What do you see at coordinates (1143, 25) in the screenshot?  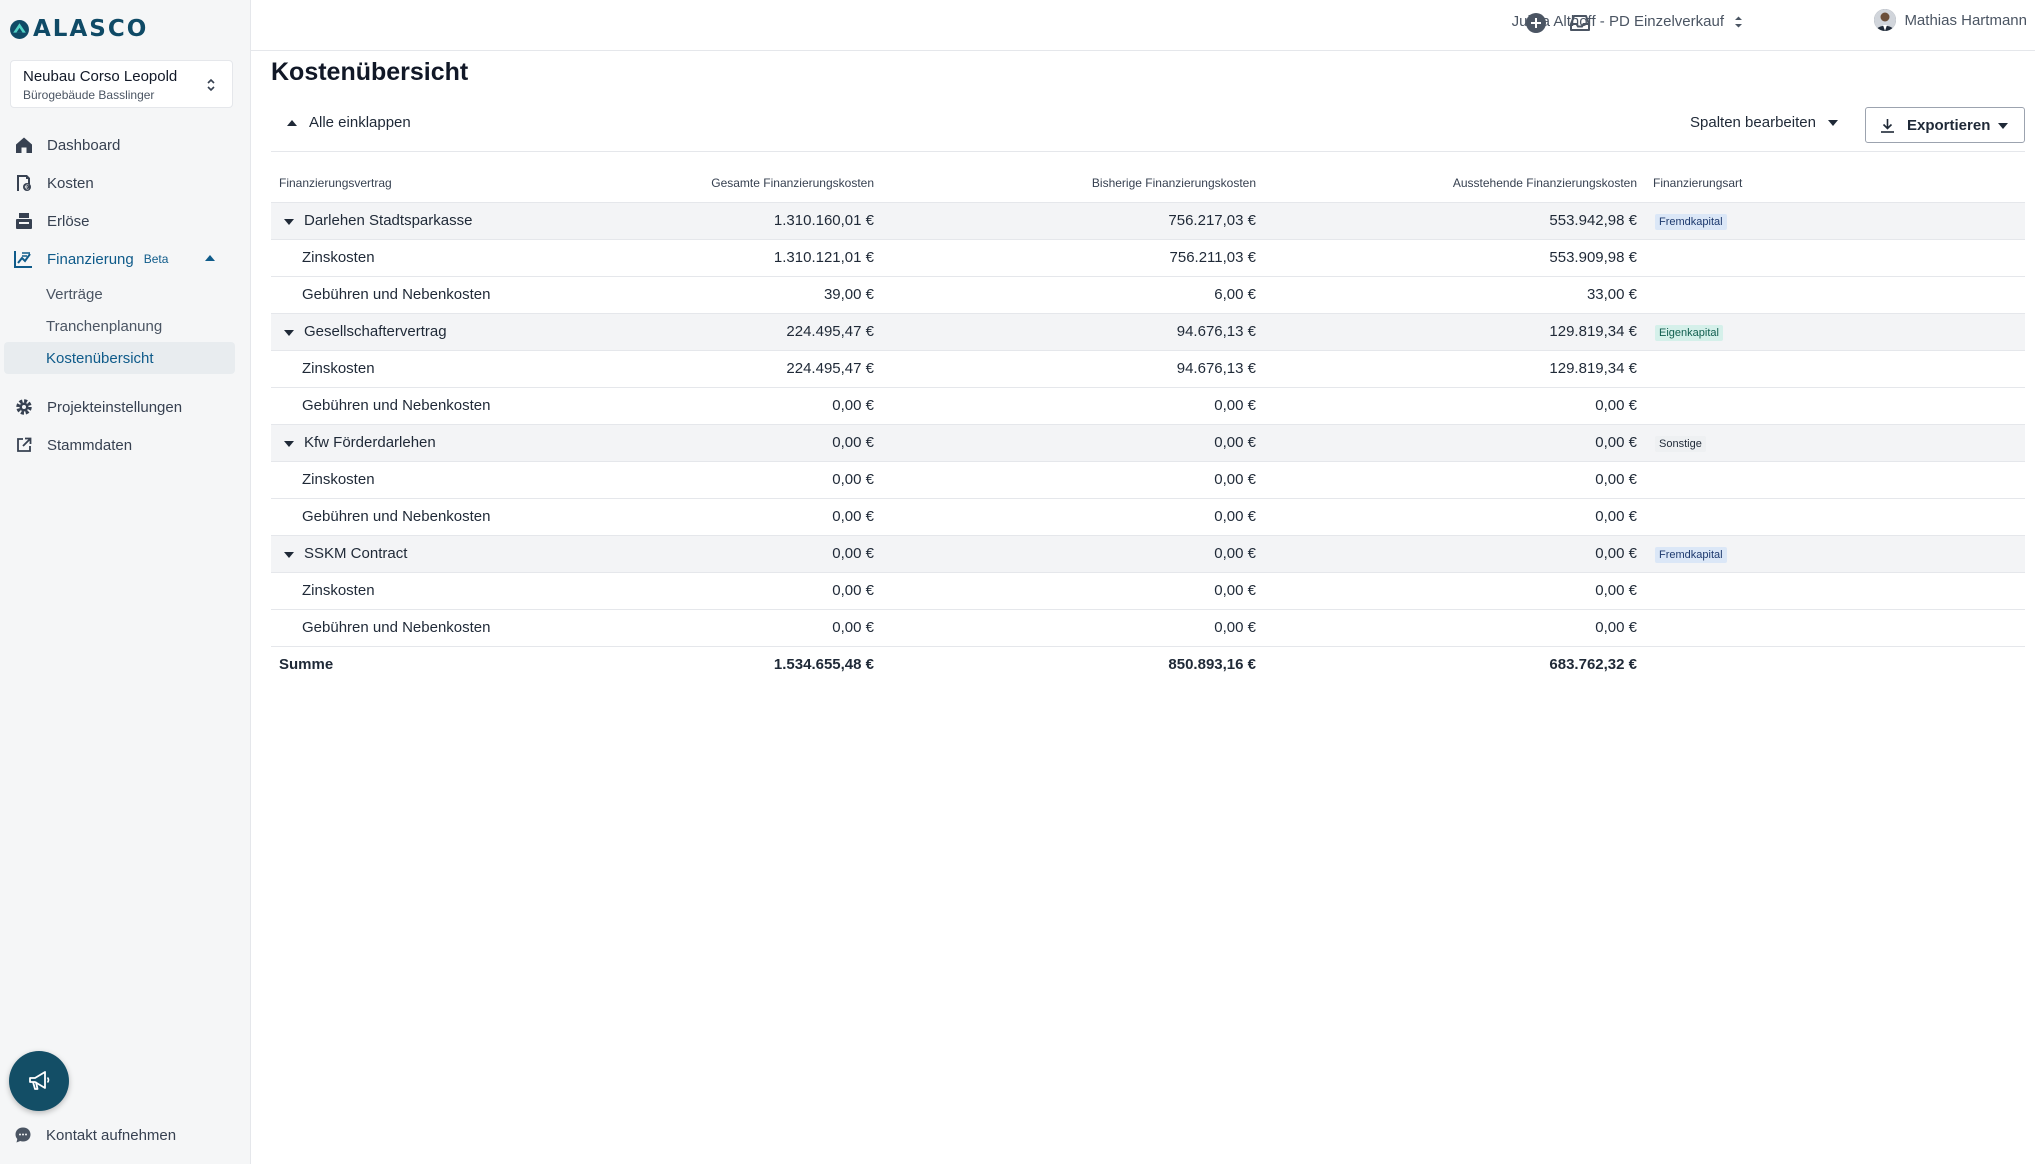 I see `top-bar: Julika Althoff - PD Einzelverkauf` at bounding box center [1143, 25].